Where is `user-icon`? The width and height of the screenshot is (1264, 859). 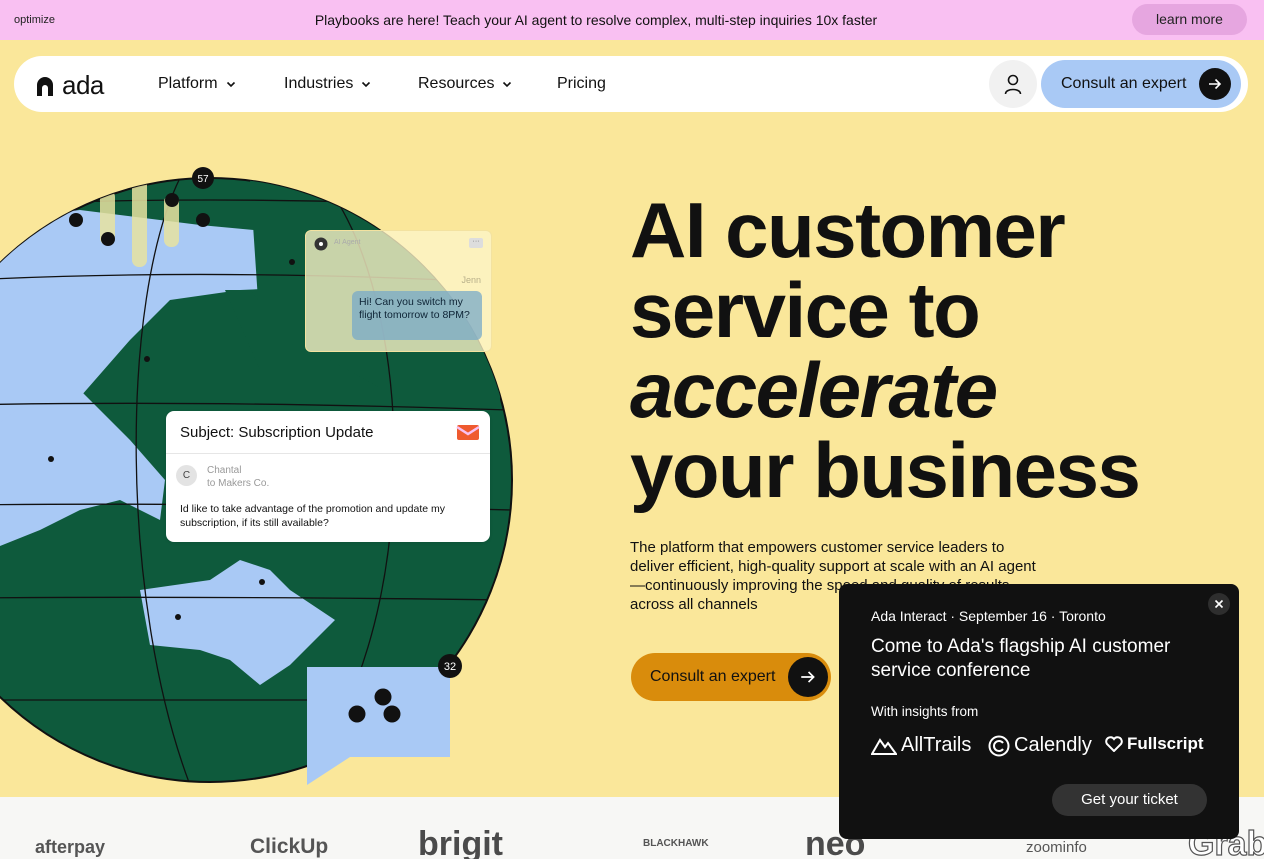
user-icon is located at coordinates (1013, 84).